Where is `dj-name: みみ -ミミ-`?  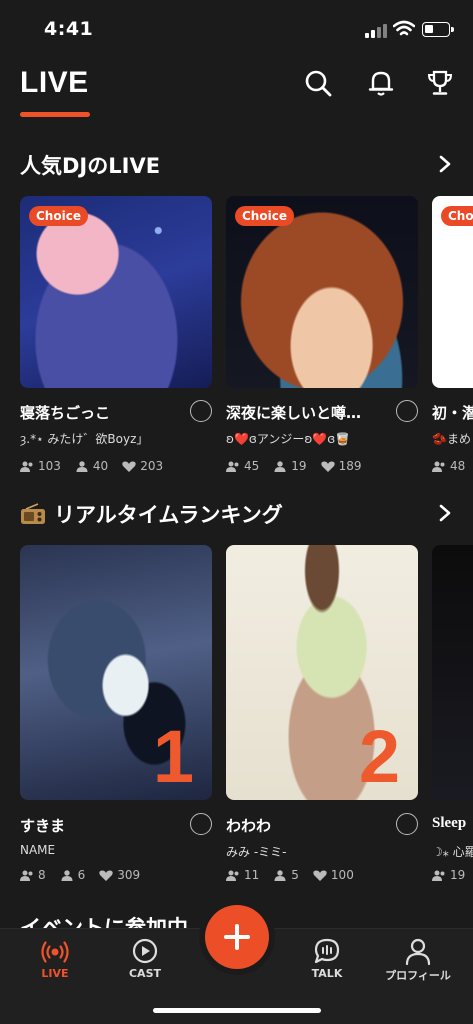
dj-name: みみ -ミミ- is located at coordinates (256, 852).